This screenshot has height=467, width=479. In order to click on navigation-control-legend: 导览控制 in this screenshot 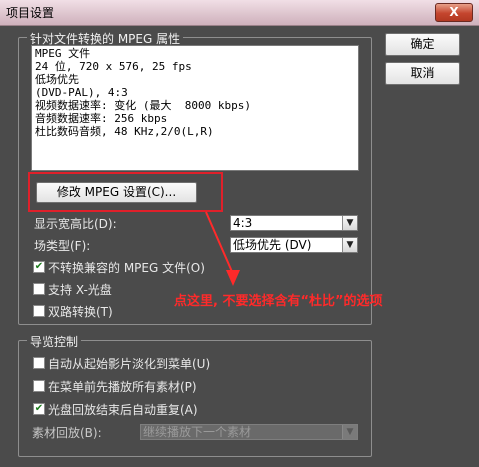, I will do `click(54, 341)`.